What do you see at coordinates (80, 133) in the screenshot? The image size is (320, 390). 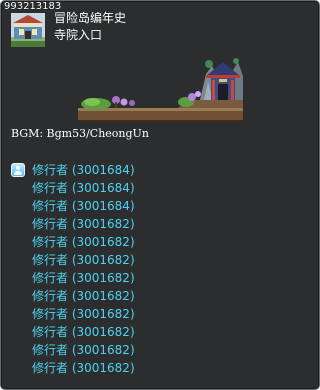 I see `bgm-label: BGM: Bgm53/CheongUn` at bounding box center [80, 133].